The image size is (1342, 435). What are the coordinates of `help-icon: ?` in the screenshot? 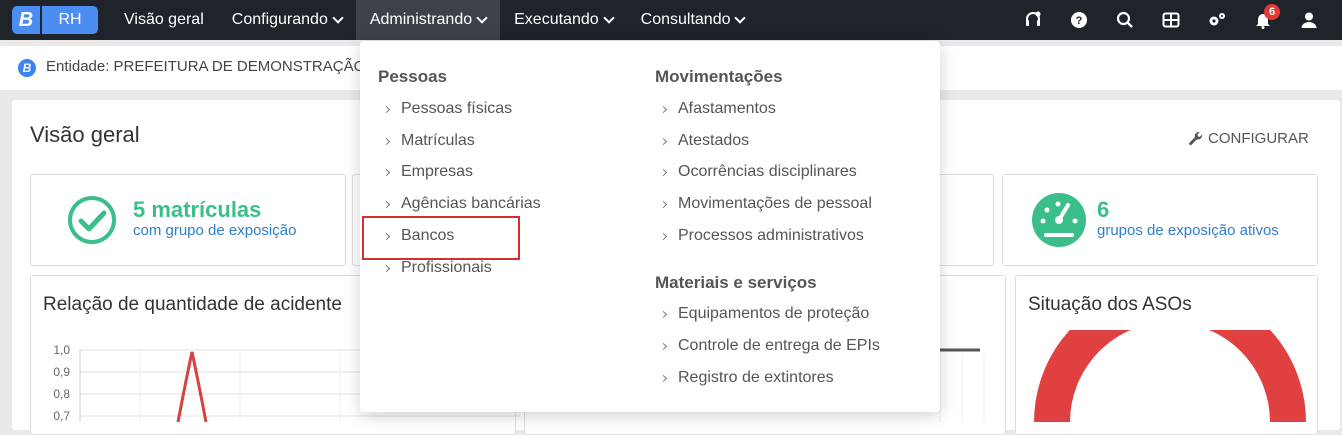 It's located at (1079, 20).